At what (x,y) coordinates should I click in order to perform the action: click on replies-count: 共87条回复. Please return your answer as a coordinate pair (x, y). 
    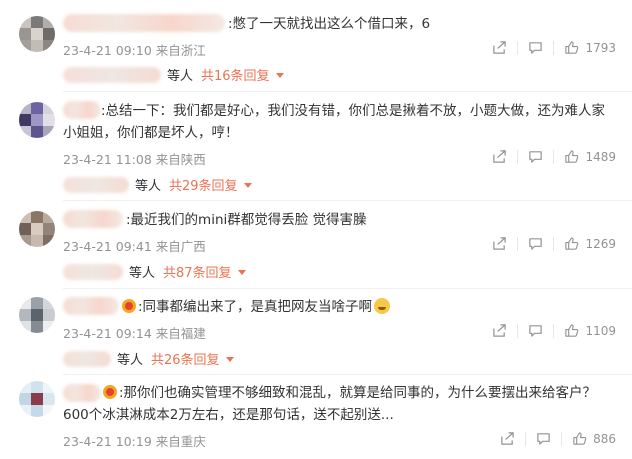
    Looking at the image, I should click on (197, 273).